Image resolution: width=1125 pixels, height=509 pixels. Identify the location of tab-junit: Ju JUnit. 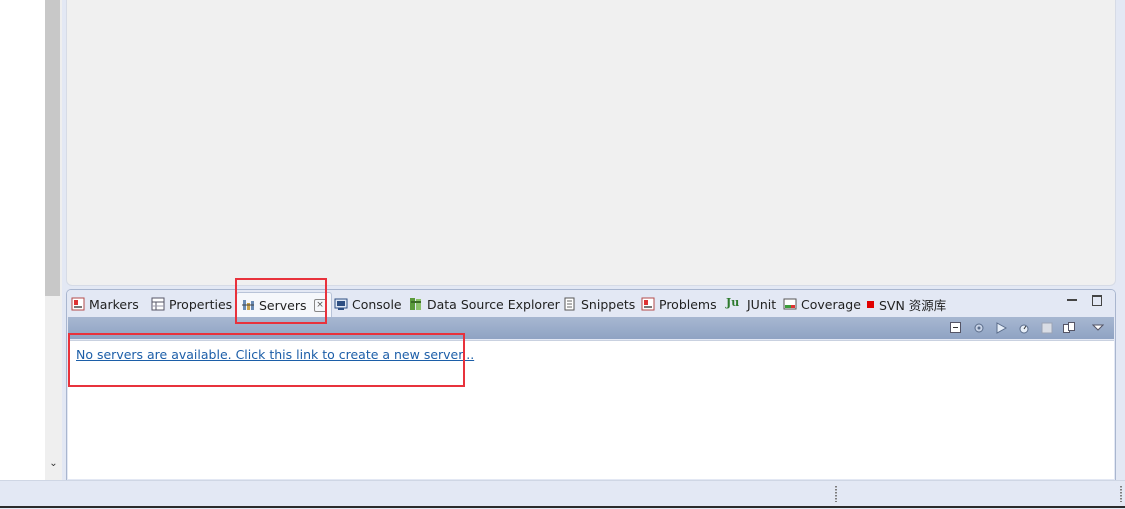
(751, 304).